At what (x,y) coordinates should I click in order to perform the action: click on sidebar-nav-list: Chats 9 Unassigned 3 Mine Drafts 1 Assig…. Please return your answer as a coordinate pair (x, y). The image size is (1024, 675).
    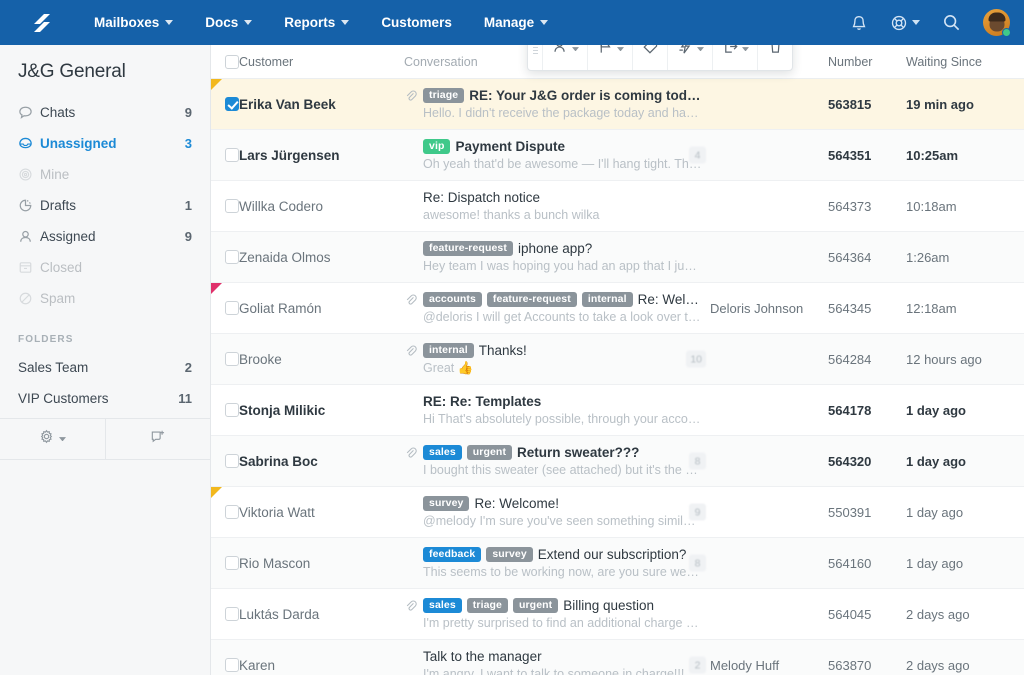
    Looking at the image, I should click on (105, 207).